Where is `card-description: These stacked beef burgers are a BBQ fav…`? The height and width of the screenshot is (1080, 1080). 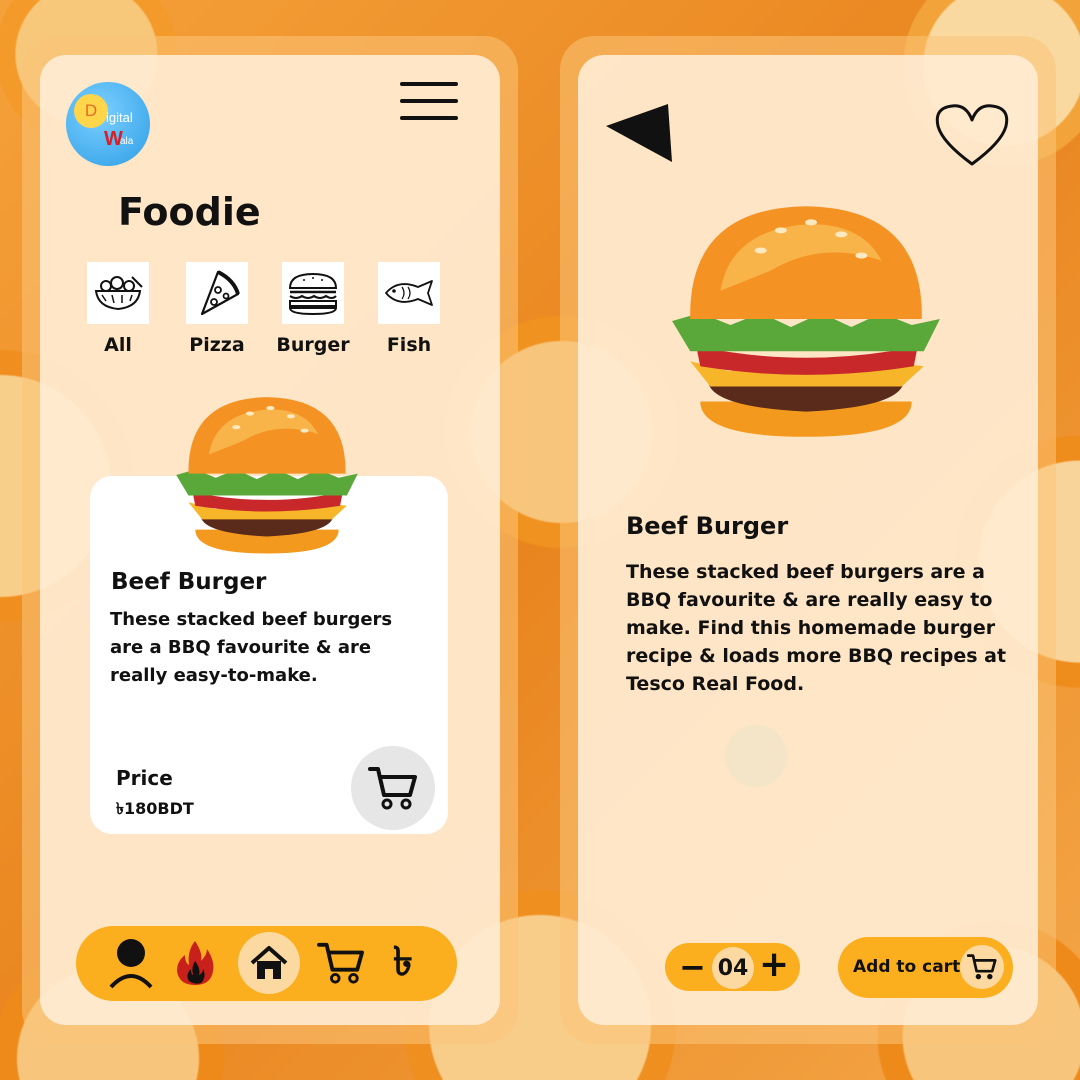 card-description: These stacked beef burgers are a BBQ fav… is located at coordinates (251, 647).